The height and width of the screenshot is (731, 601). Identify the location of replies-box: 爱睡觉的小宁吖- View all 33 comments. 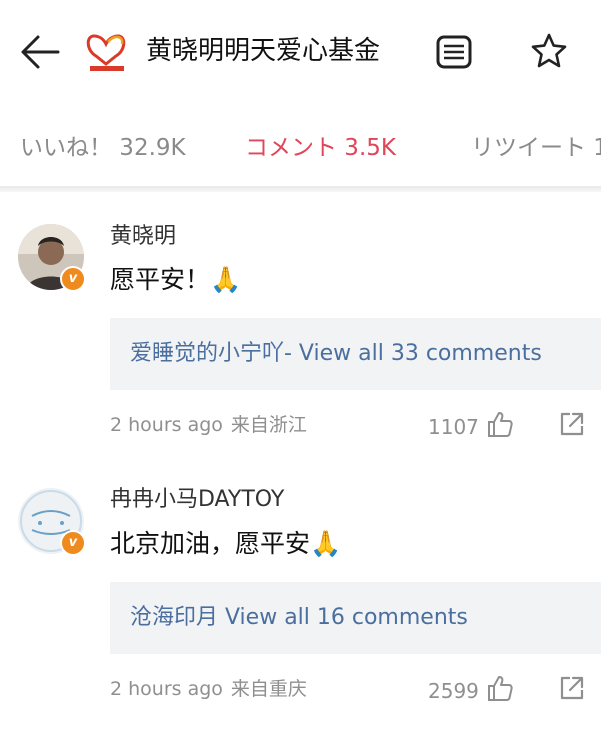
(355, 354).